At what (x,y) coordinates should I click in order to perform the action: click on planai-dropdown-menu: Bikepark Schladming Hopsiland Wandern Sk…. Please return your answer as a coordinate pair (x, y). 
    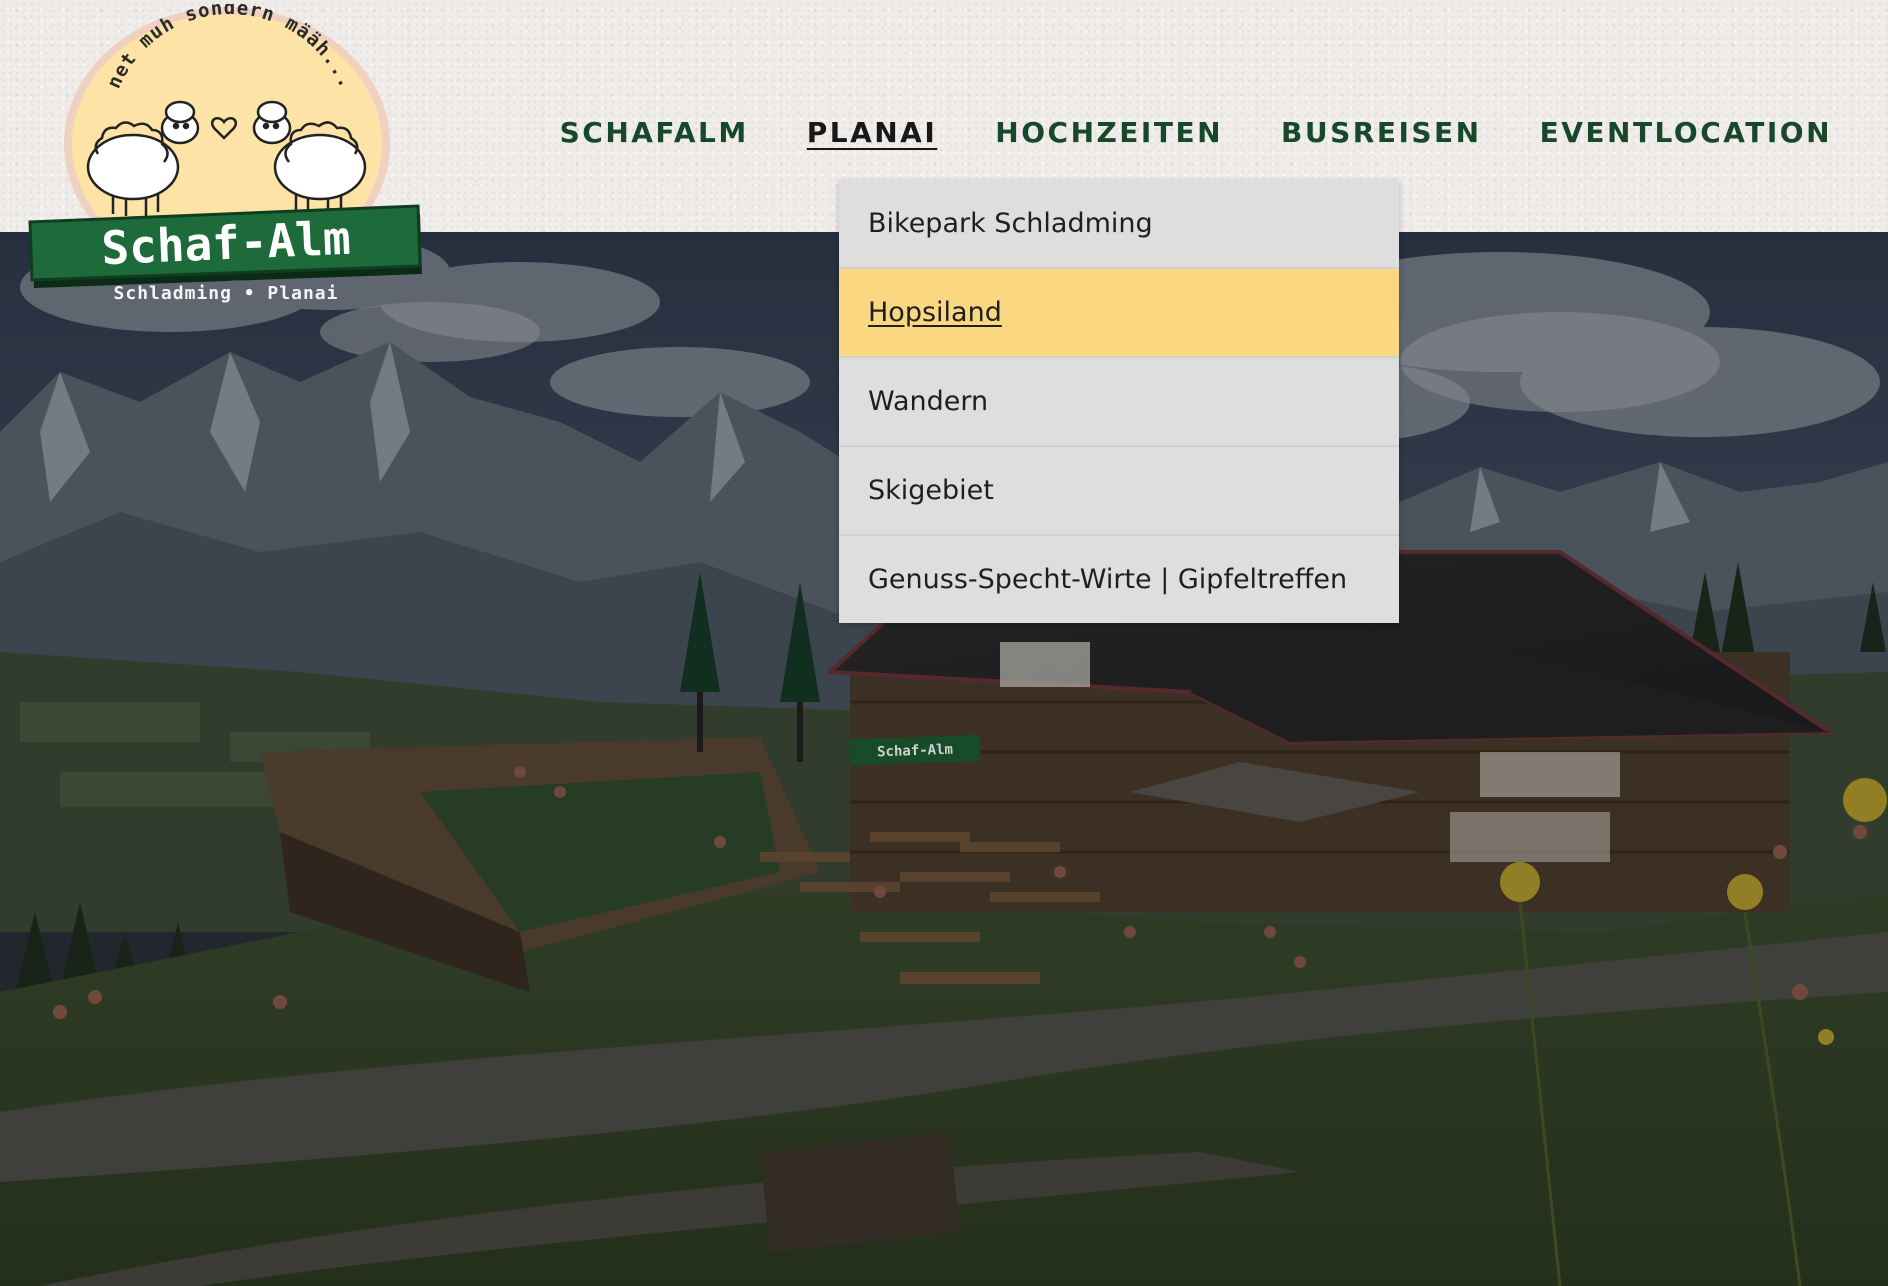
    Looking at the image, I should click on (1119, 401).